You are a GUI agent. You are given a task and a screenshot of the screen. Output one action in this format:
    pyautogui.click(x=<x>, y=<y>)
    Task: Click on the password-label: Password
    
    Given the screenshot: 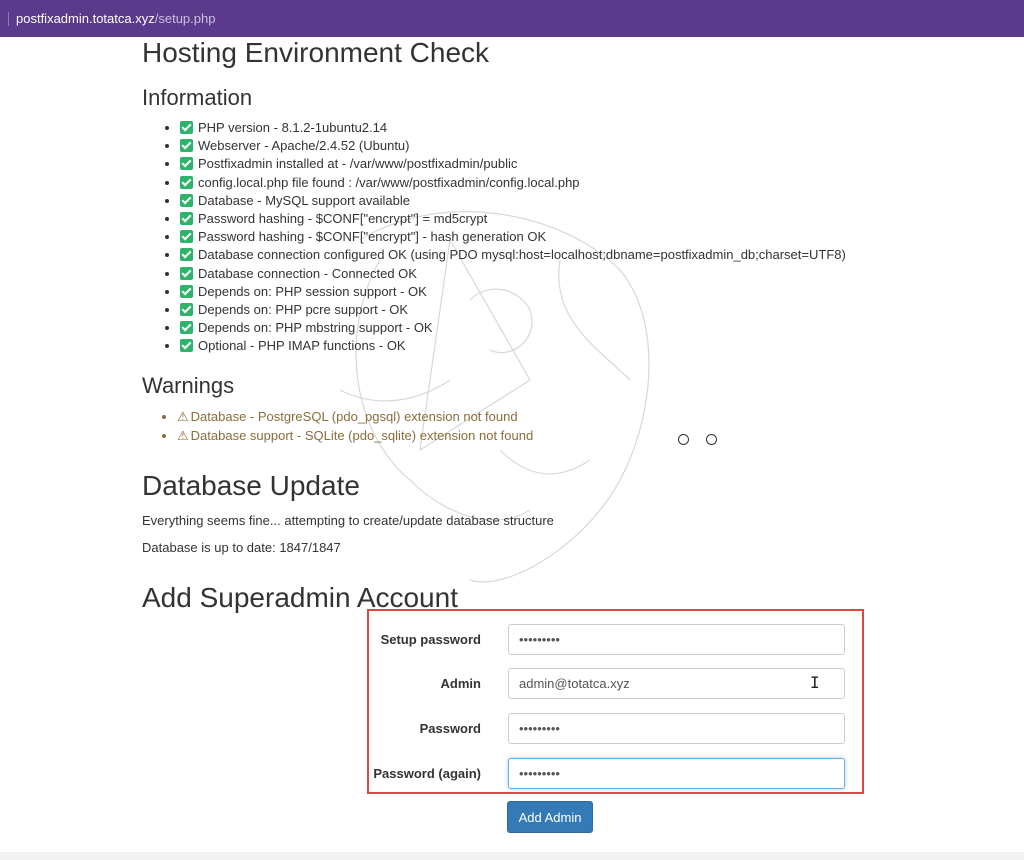 What is the action you would take?
    pyautogui.click(x=450, y=728)
    